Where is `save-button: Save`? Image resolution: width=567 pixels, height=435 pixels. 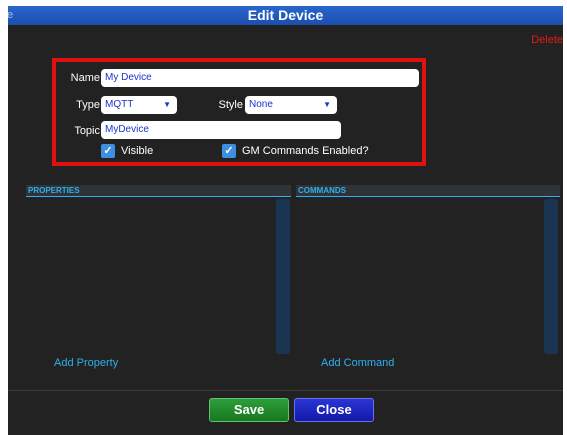 save-button: Save is located at coordinates (249, 410).